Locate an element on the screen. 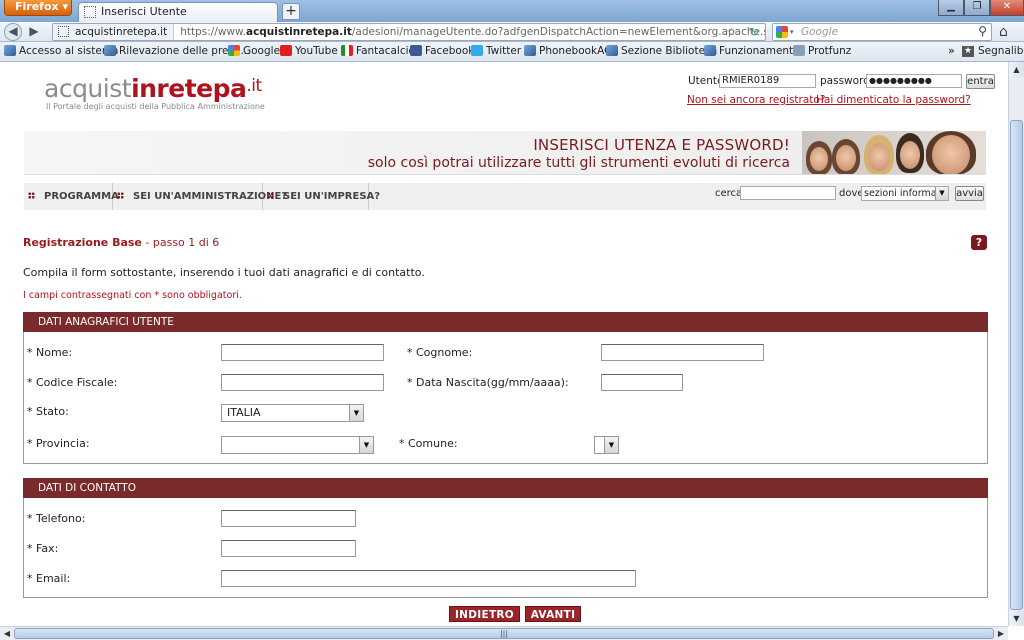 Image resolution: width=1024 pixels, height=640 pixels. facebook-icon is located at coordinates (416, 50).